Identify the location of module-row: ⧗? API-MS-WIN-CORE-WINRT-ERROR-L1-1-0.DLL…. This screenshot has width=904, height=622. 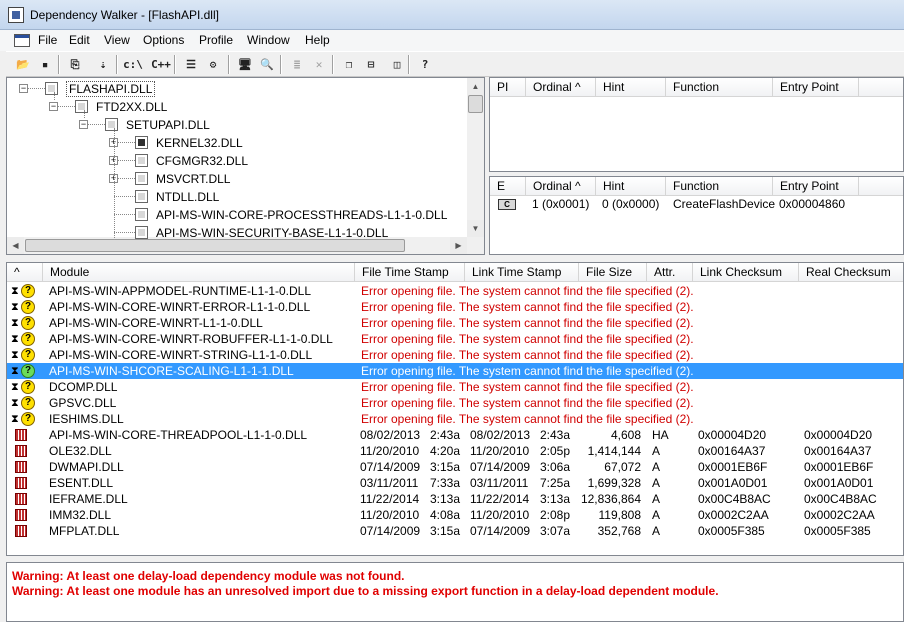
(455, 307).